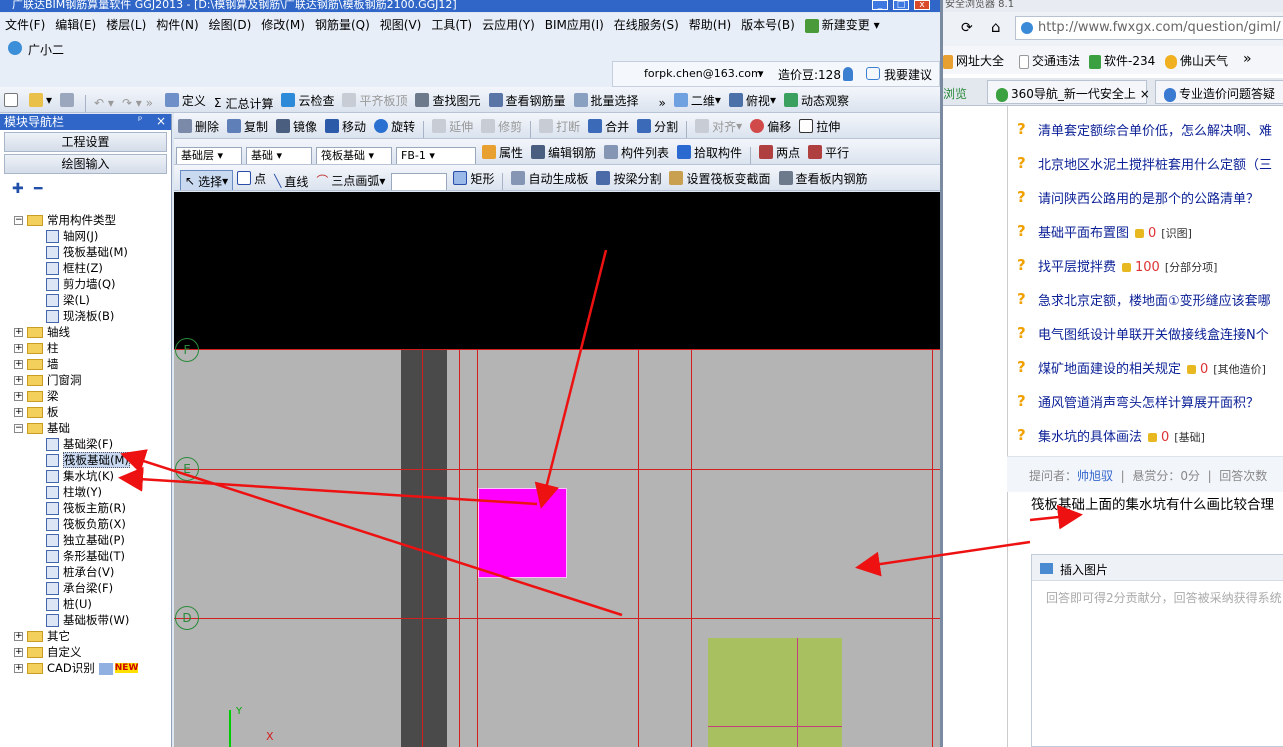 This screenshot has width=1283, height=747. Describe the element at coordinates (36, 364) in the screenshot. I see `tree-folder: + 墙` at that location.